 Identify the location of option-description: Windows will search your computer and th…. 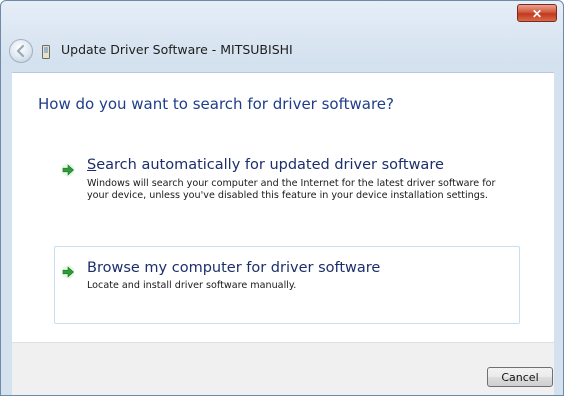
(291, 189).